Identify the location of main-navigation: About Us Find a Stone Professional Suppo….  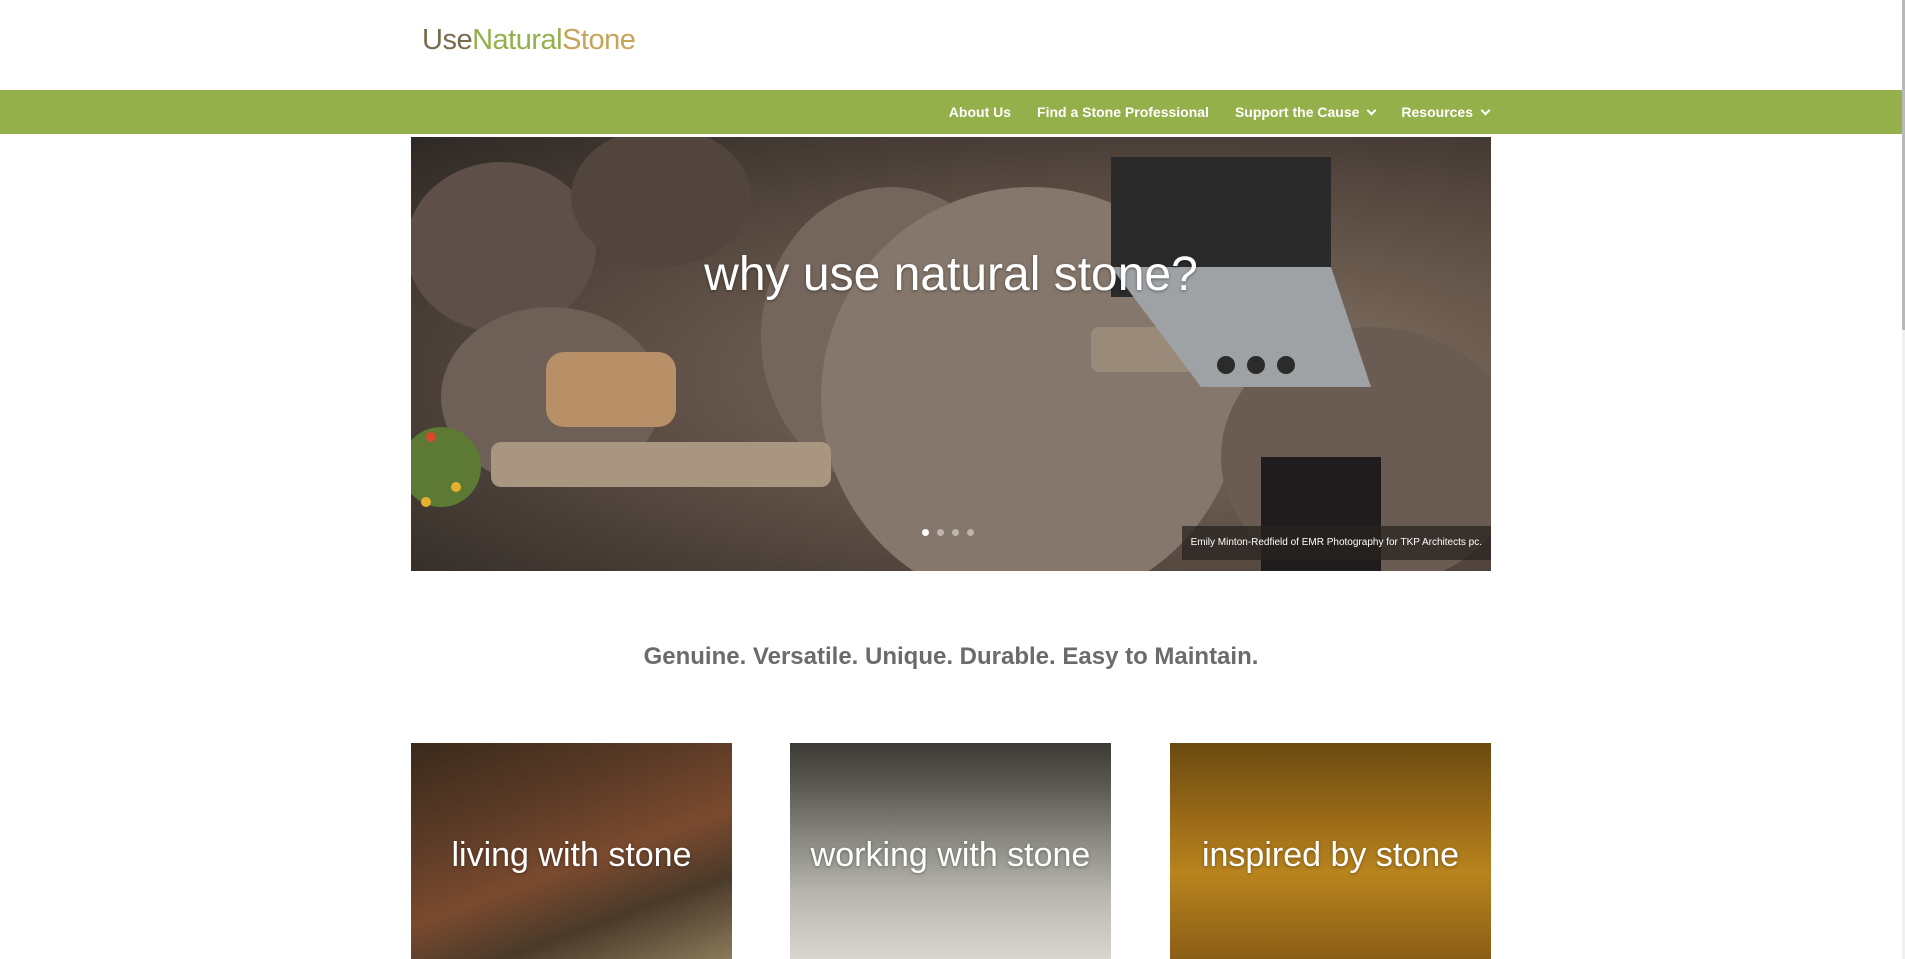
(952, 112).